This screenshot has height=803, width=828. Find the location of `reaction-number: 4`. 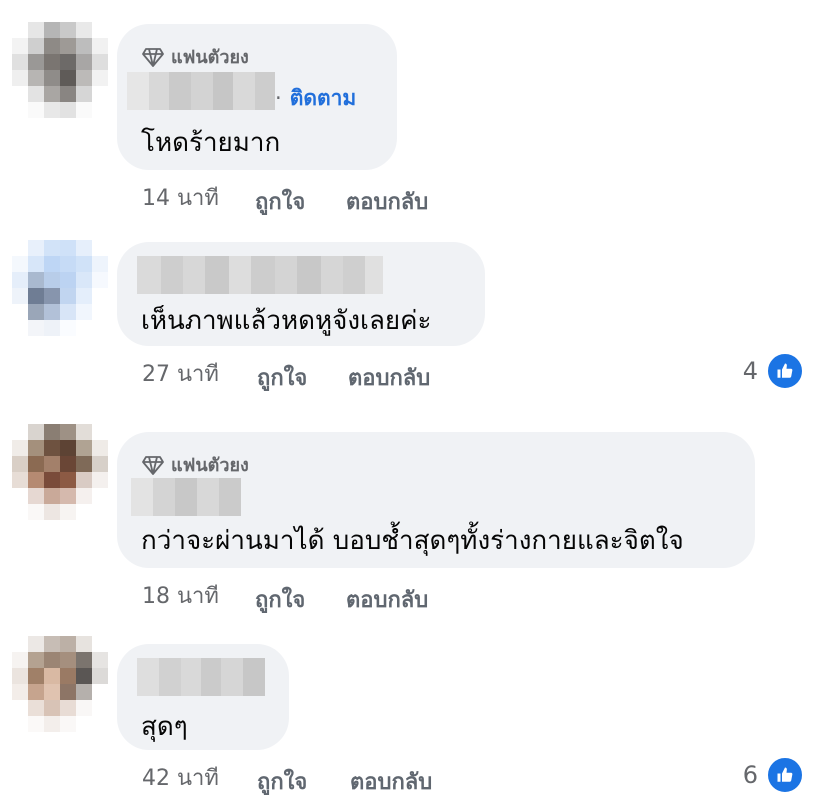

reaction-number: 4 is located at coordinates (750, 371).